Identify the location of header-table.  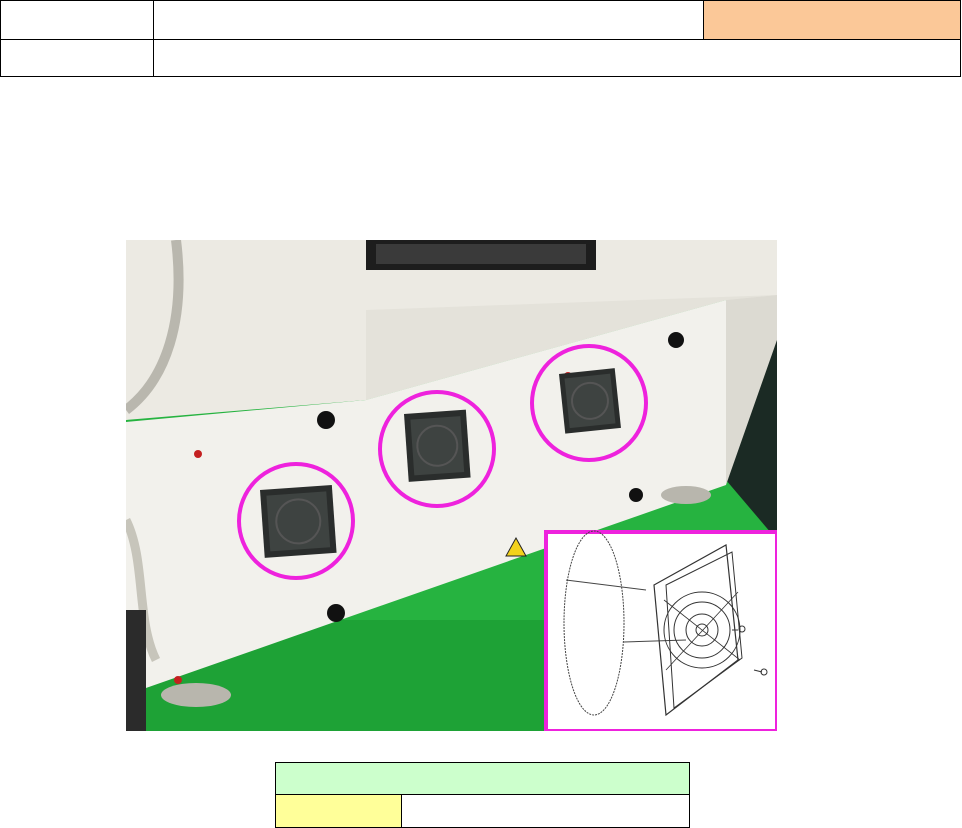
(480, 38).